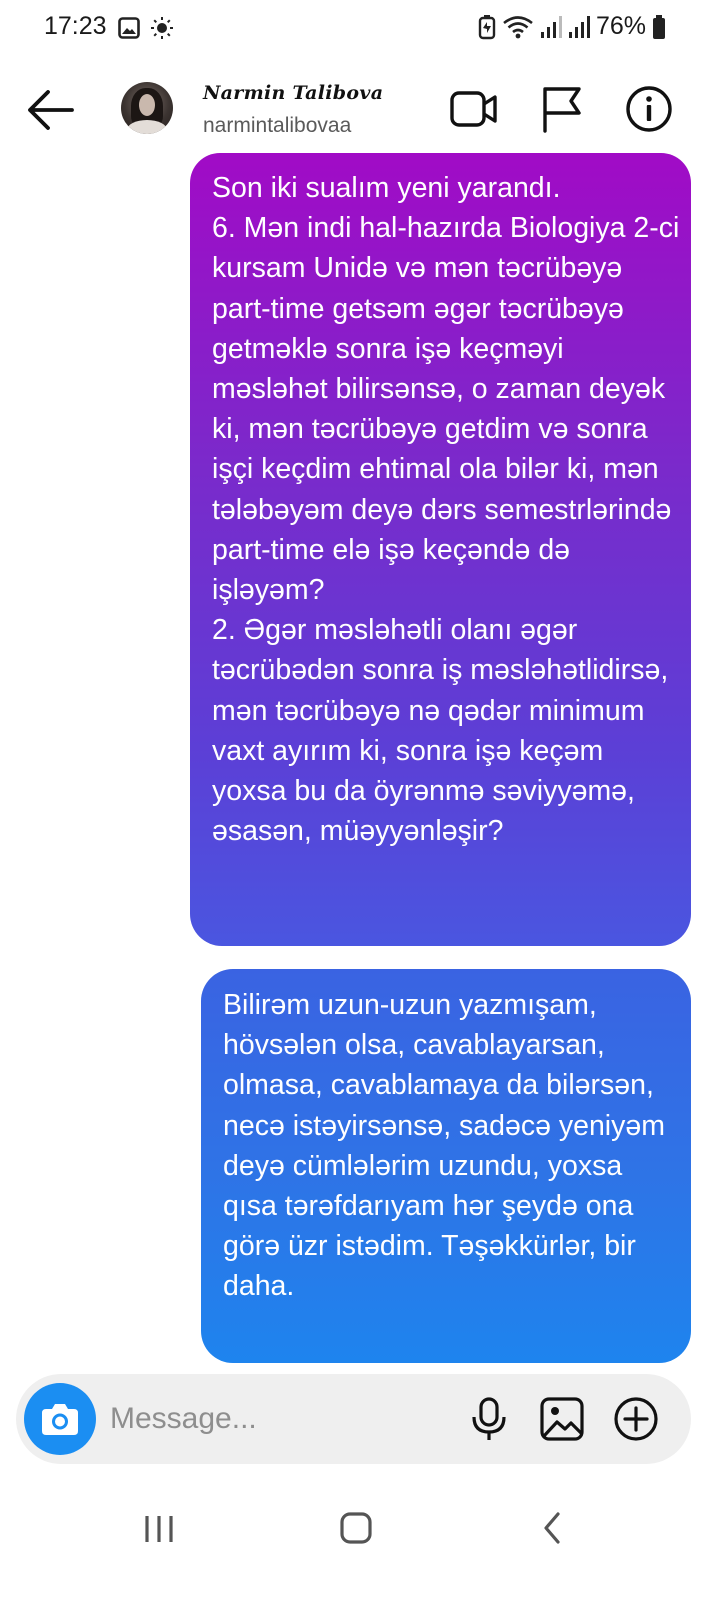 The image size is (720, 1600). What do you see at coordinates (146, 28) in the screenshot?
I see `status-notification-icons` at bounding box center [146, 28].